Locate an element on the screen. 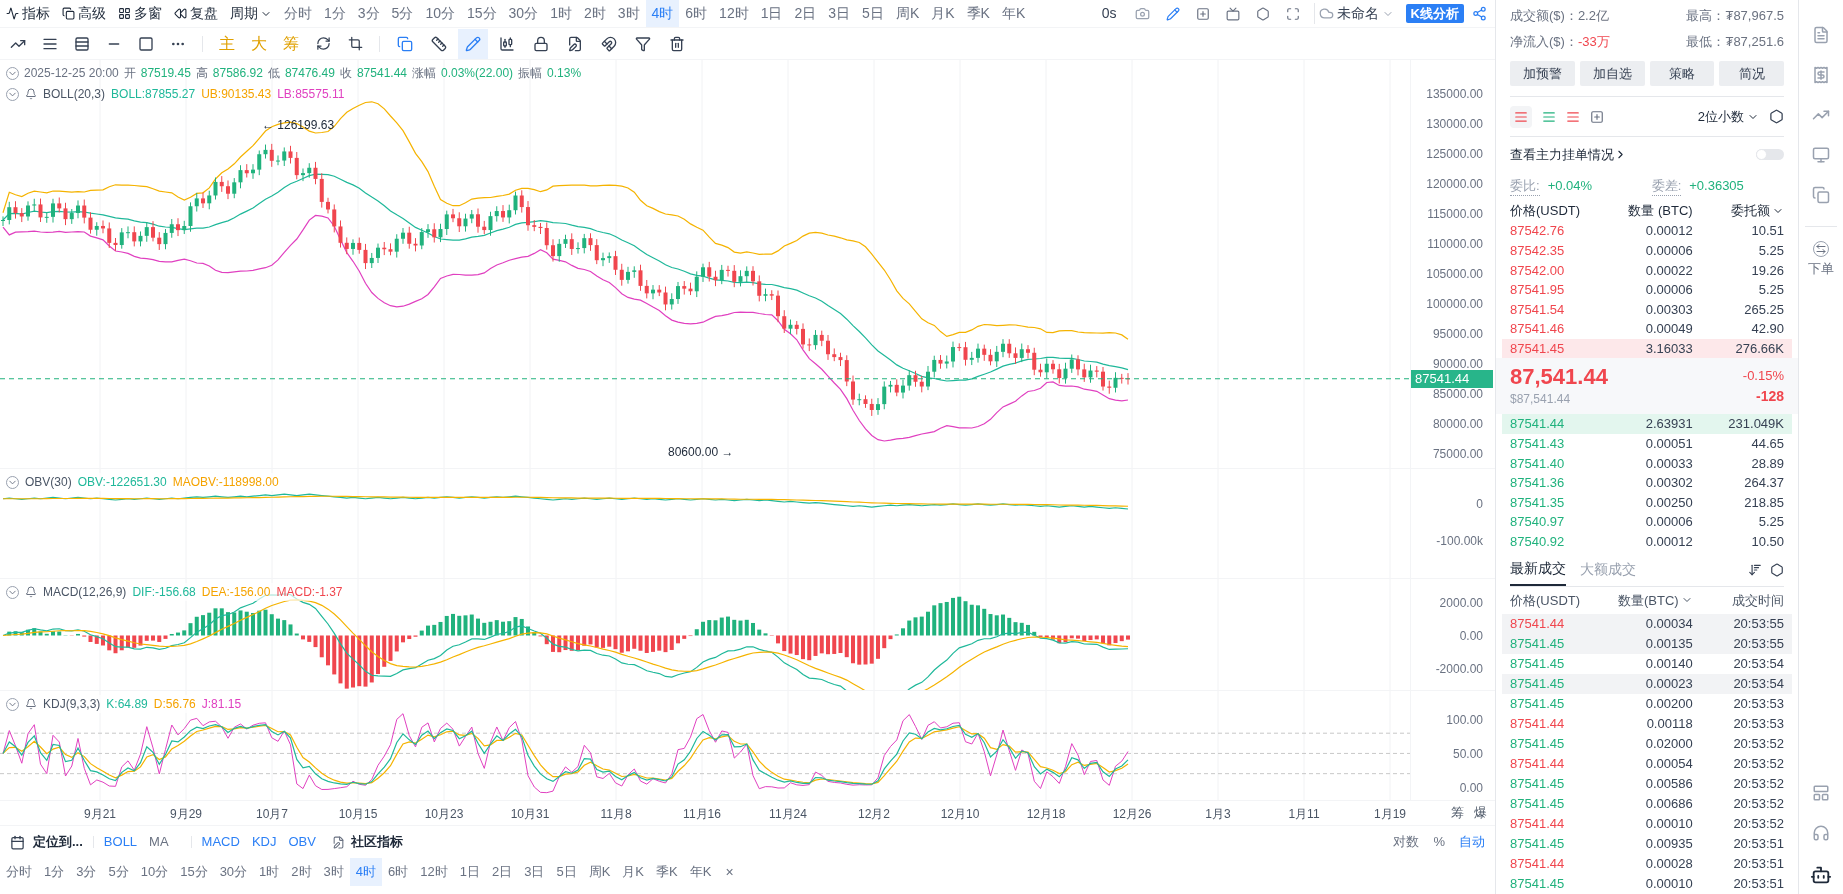  sort-icon is located at coordinates (1755, 569).